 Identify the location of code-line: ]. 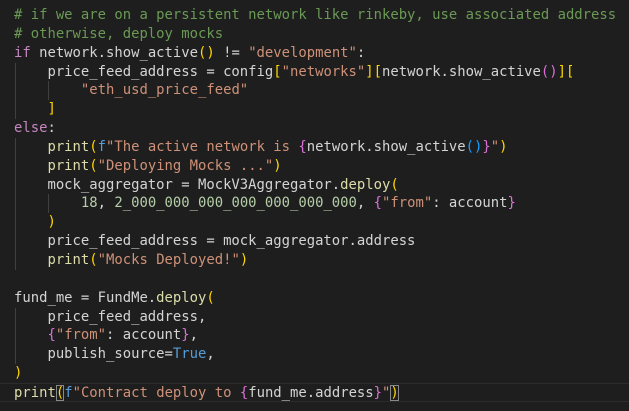
(314, 110).